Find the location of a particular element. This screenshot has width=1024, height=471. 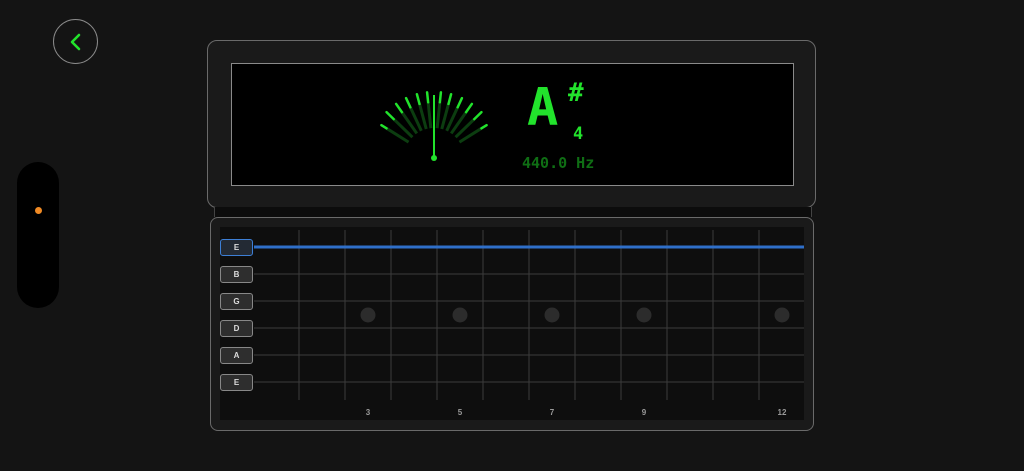

fret-number: 12 is located at coordinates (782, 412).